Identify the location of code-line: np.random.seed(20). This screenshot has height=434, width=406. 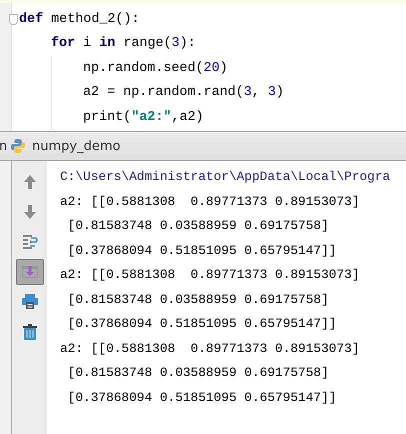
(155, 68).